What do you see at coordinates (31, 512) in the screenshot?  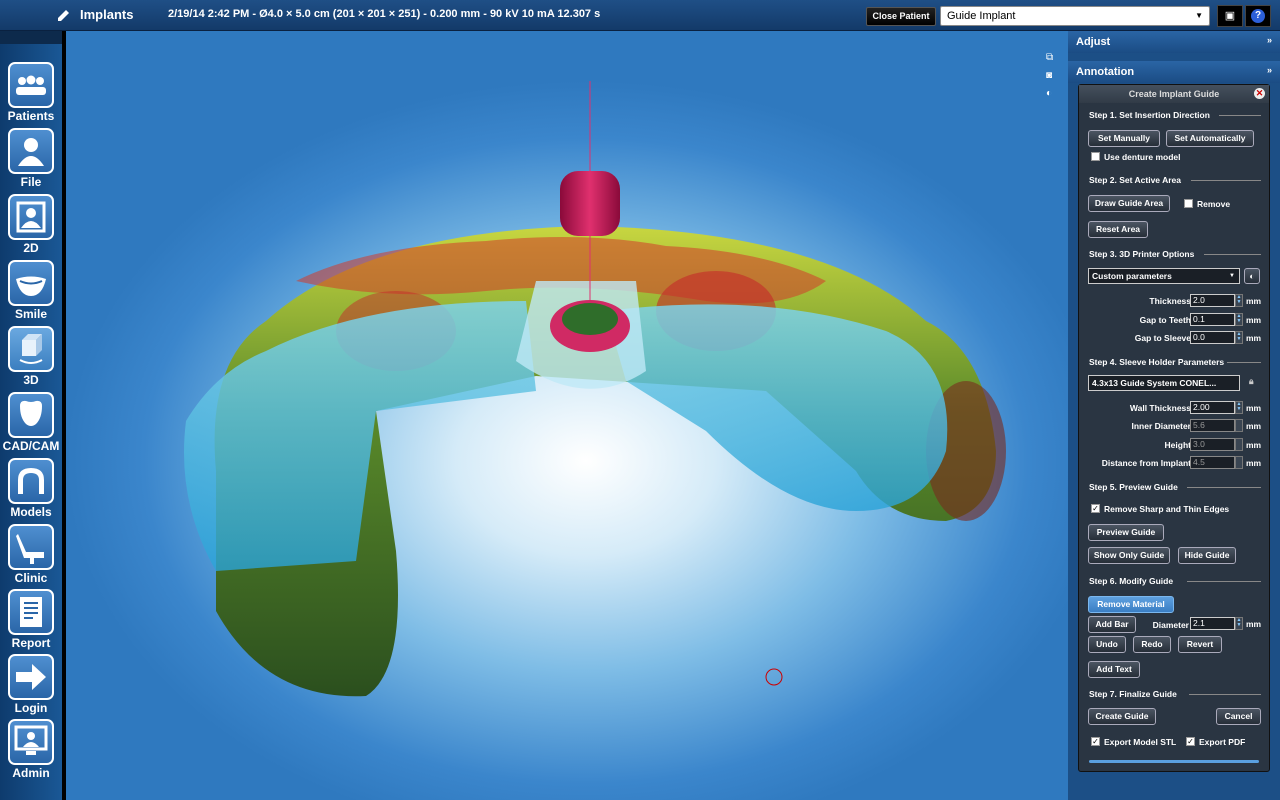 I see `sidebar-item-label: Models` at bounding box center [31, 512].